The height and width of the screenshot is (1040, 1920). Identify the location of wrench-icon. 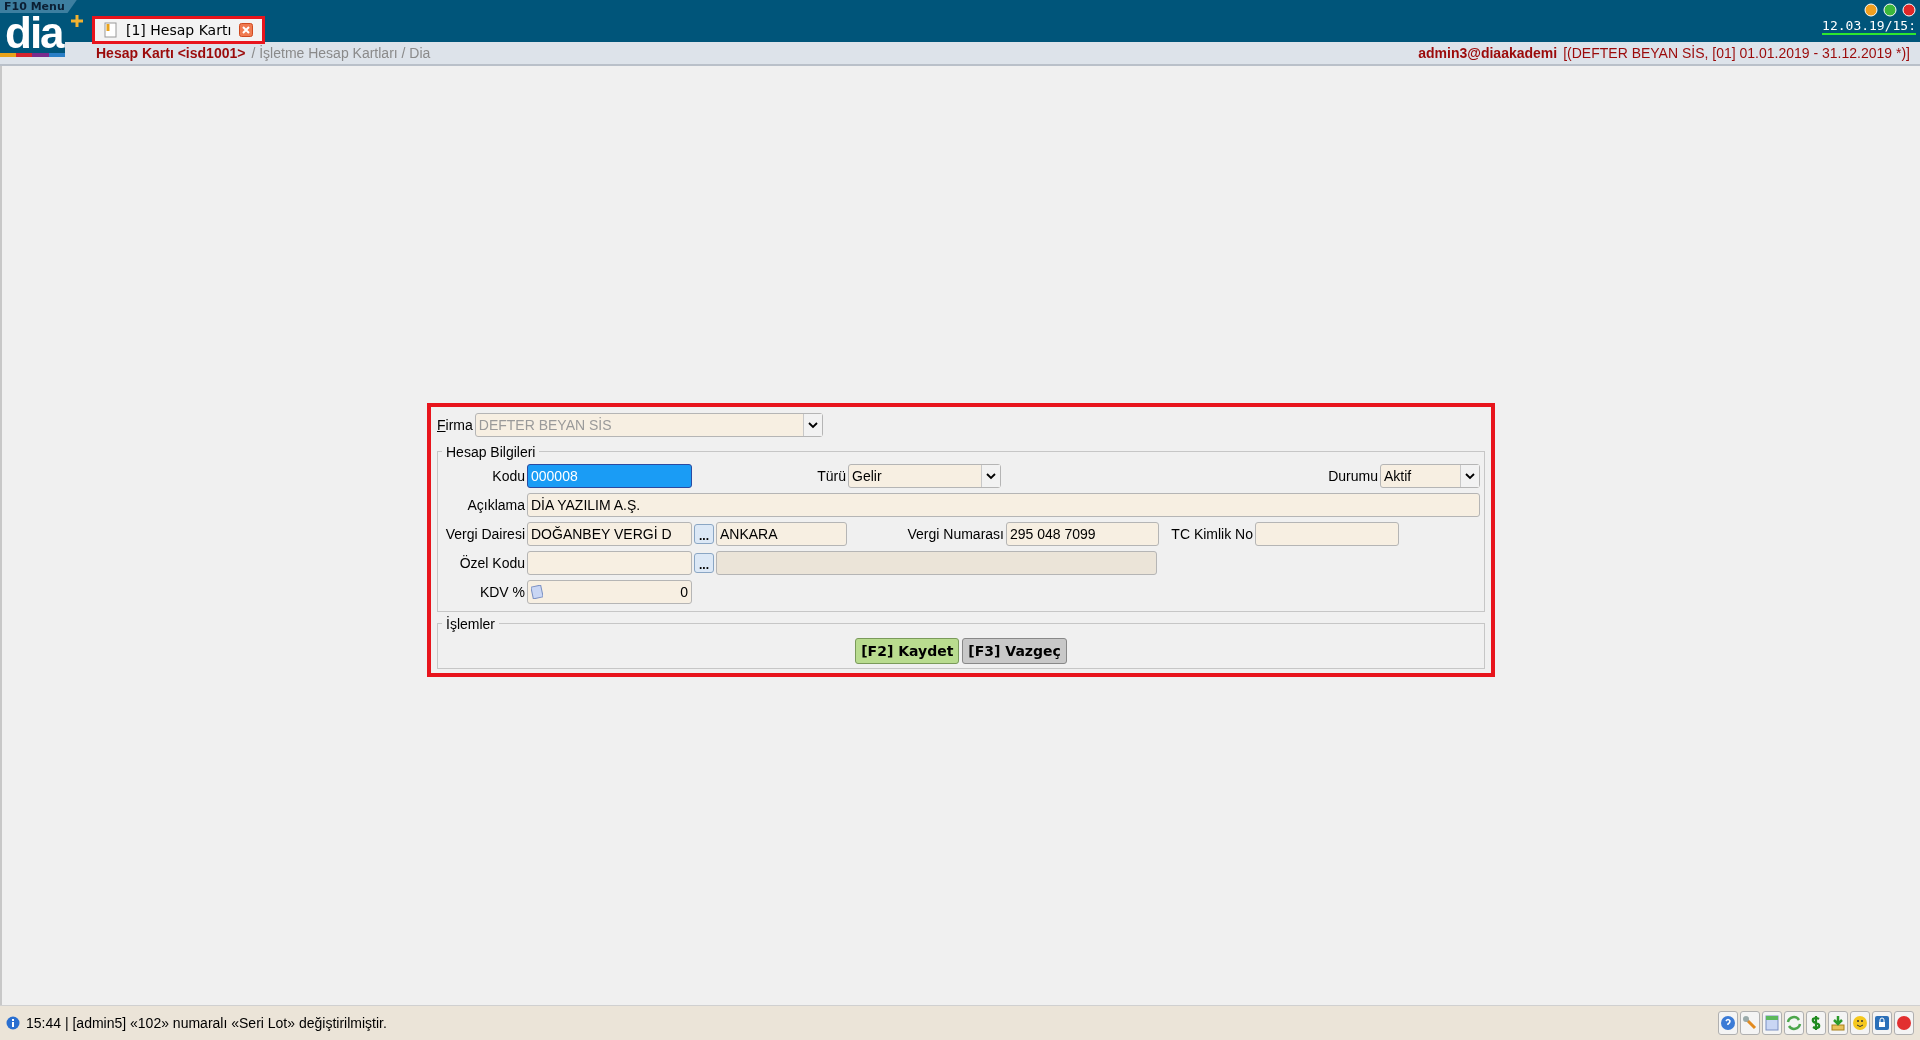
(1750, 1023).